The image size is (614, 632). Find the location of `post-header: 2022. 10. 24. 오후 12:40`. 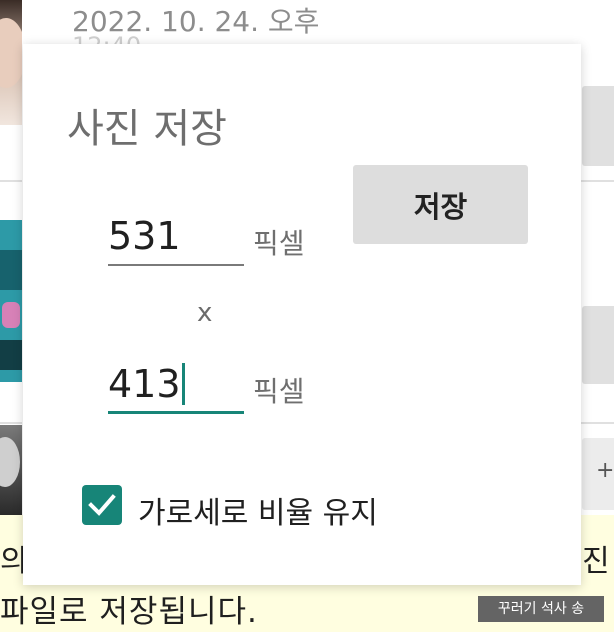

post-header: 2022. 10. 24. 오후 12:40 is located at coordinates (310, 22).